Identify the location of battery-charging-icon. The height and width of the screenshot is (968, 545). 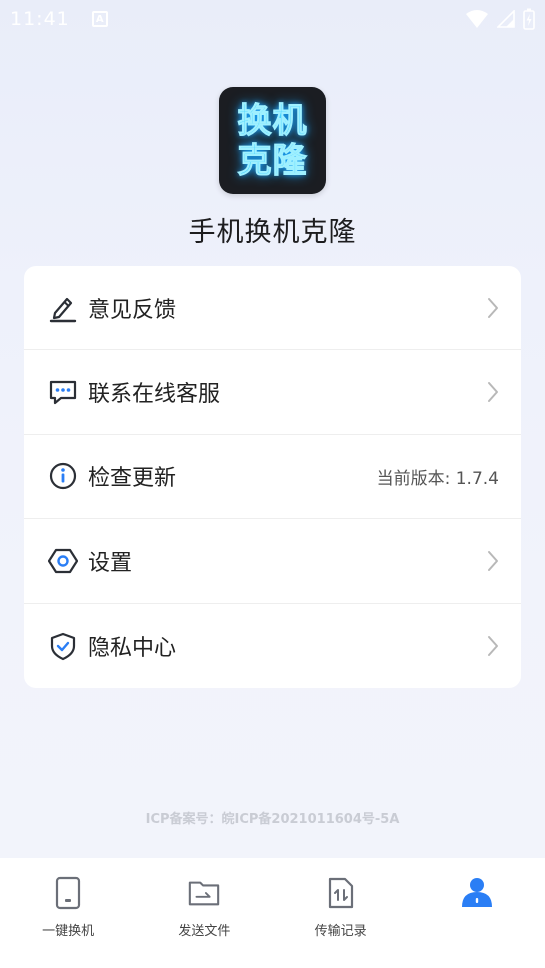
(529, 19).